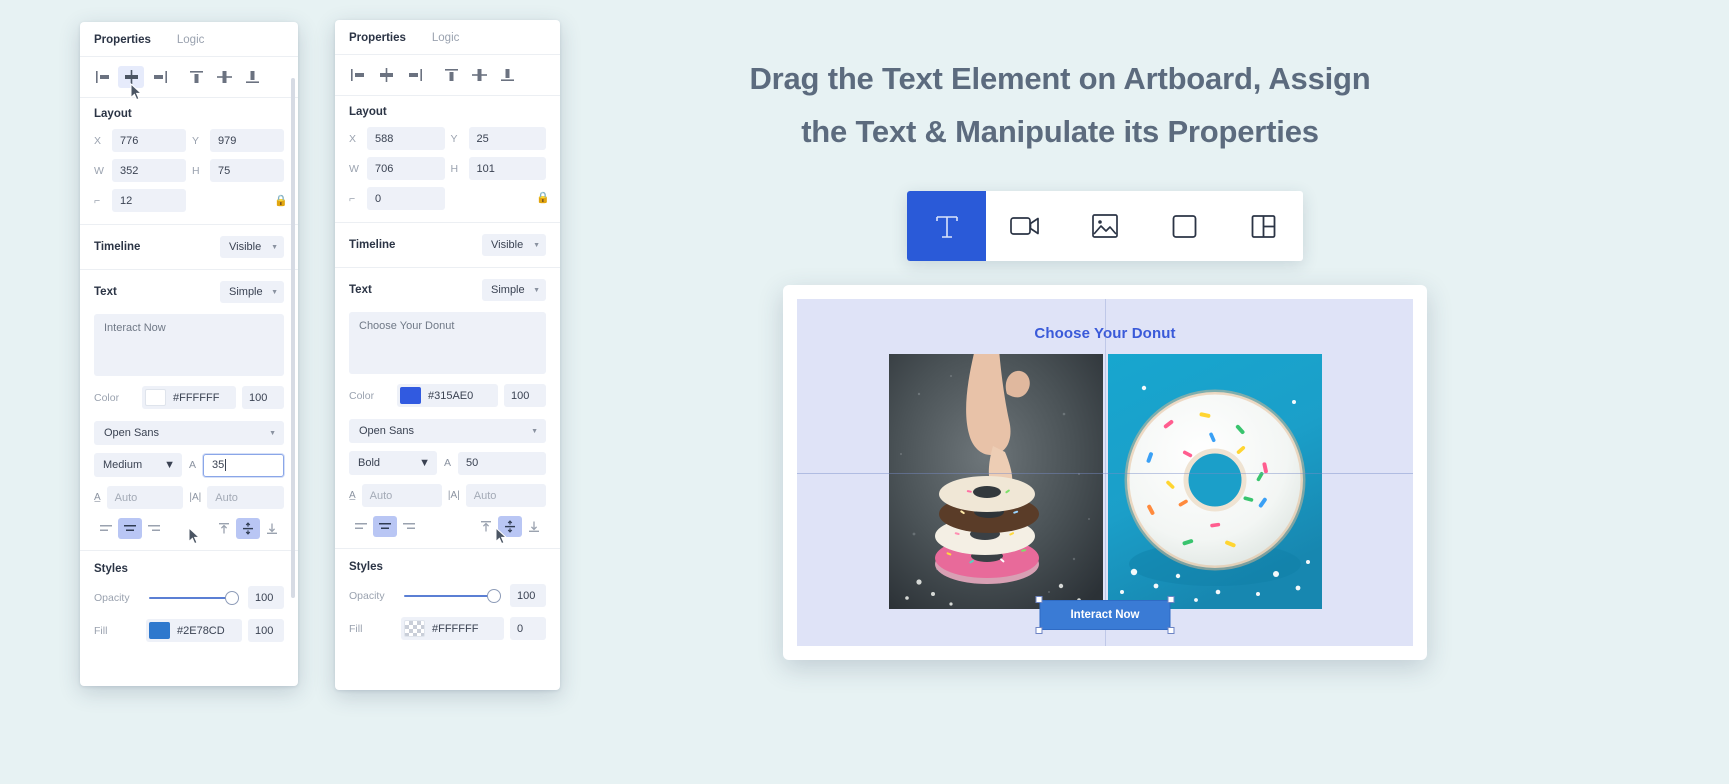  Describe the element at coordinates (1184, 226) in the screenshot. I see `rectangle-tool-icon` at that location.